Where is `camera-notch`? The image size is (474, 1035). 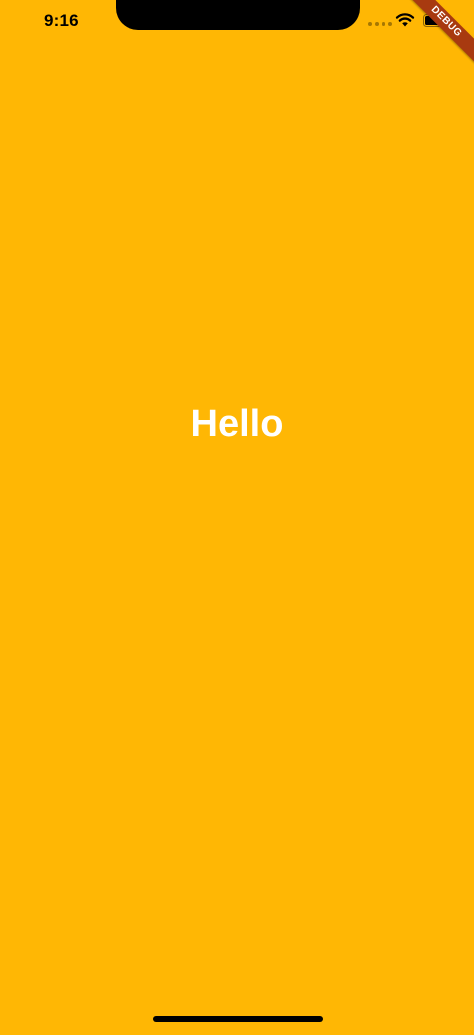 camera-notch is located at coordinates (238, 15).